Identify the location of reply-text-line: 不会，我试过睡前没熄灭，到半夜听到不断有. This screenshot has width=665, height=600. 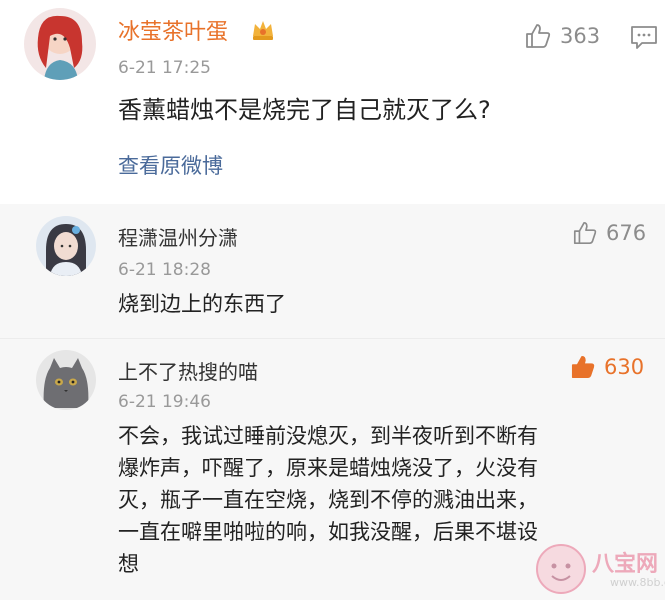
(328, 436).